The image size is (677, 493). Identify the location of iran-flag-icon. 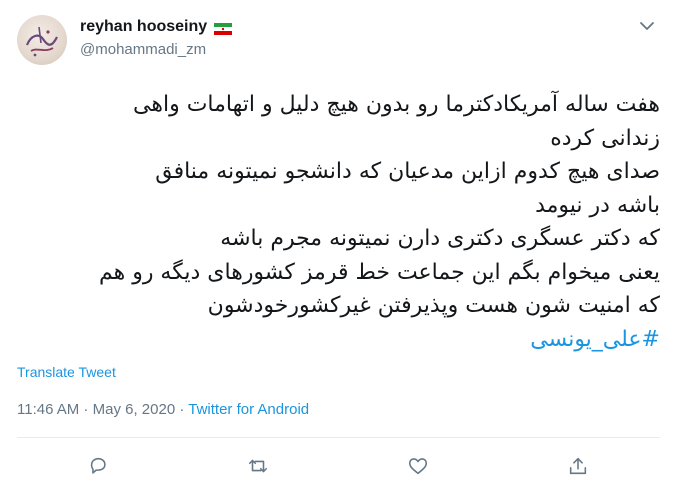
(223, 27).